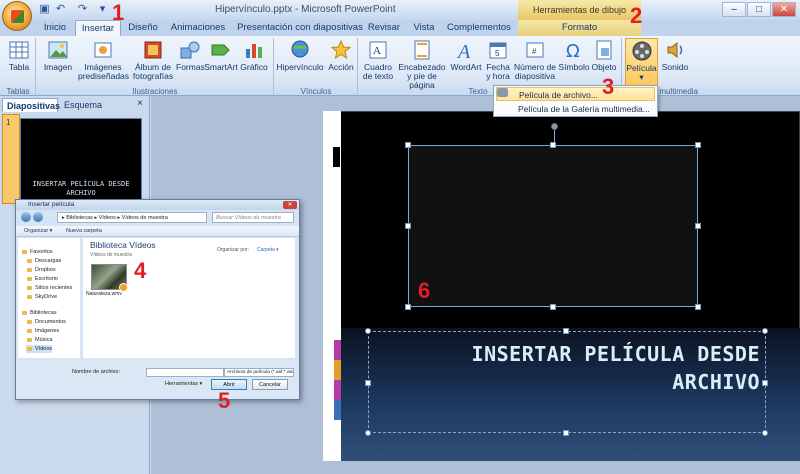 This screenshot has height=474, width=800. I want to click on save-icon: ▣, so click(44, 9).